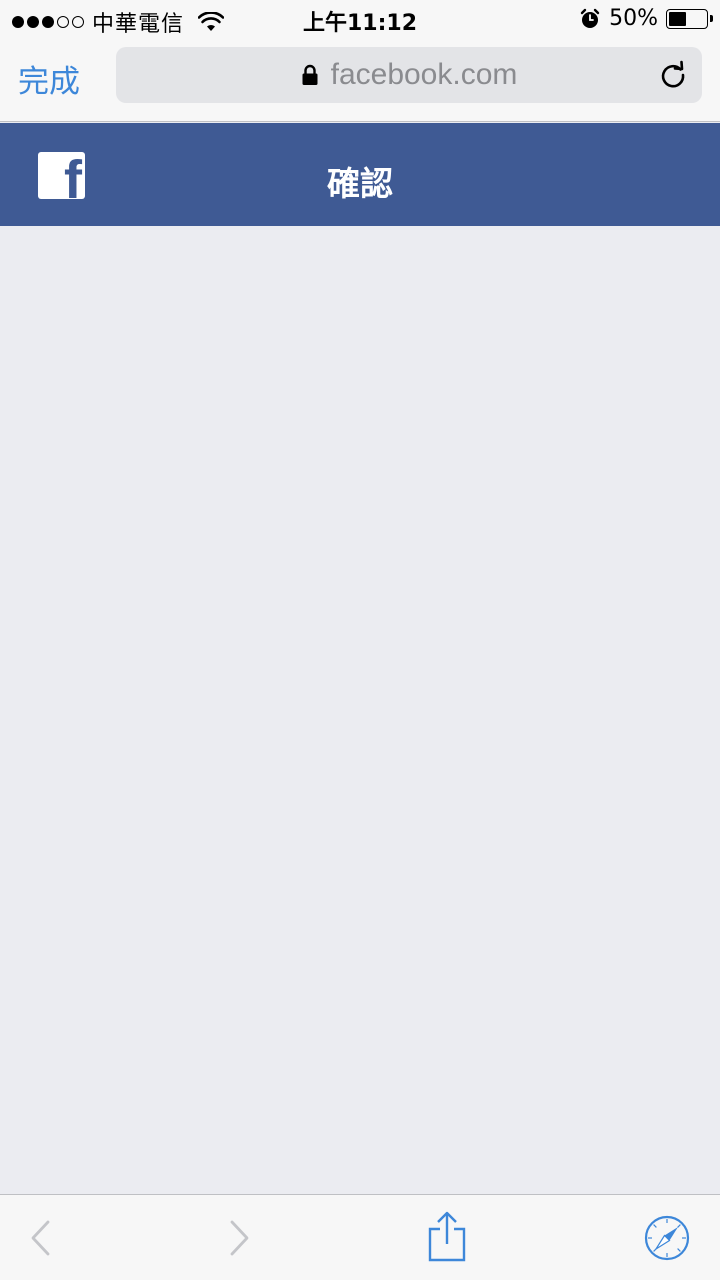 The image size is (720, 1280). I want to click on done-button: 完成, so click(49, 78).